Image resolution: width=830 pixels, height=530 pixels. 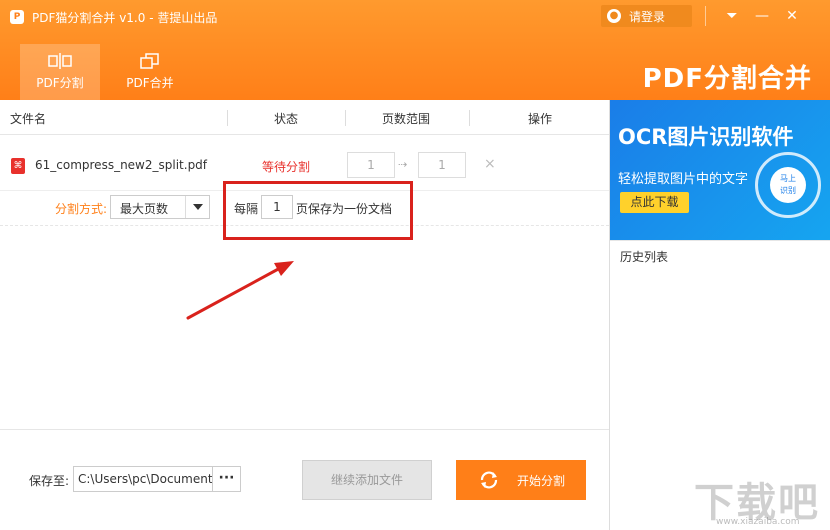 I want to click on brand-title: PDF分割合并, so click(x=727, y=79).